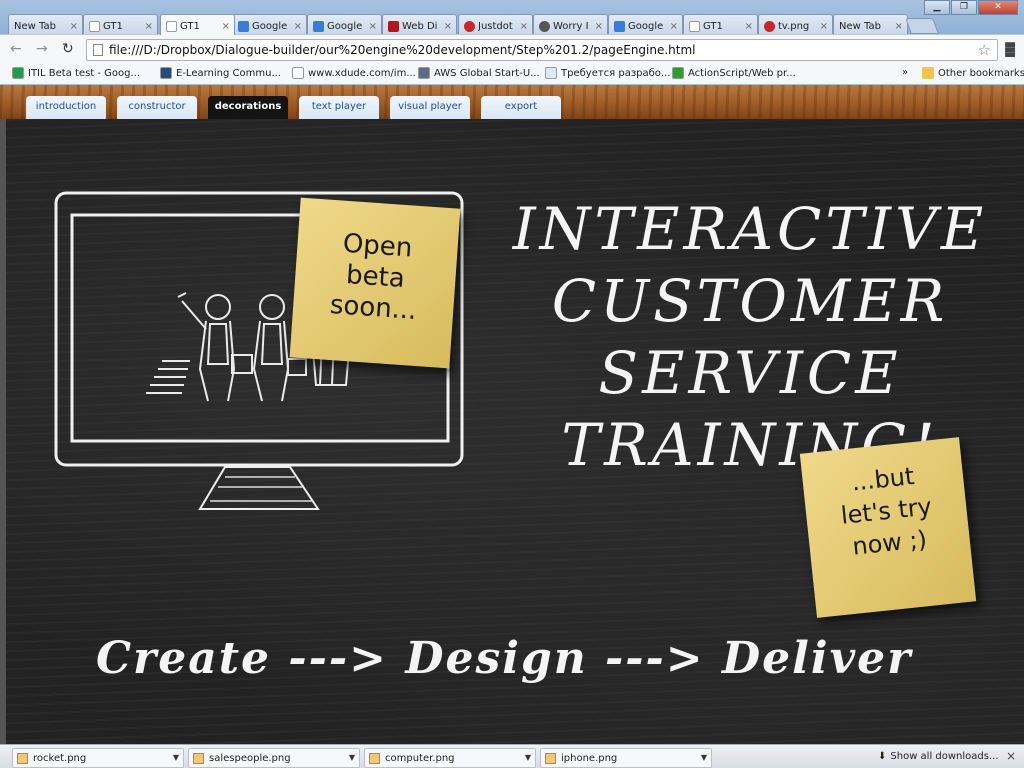  I want to click on red-icon, so click(769, 26).